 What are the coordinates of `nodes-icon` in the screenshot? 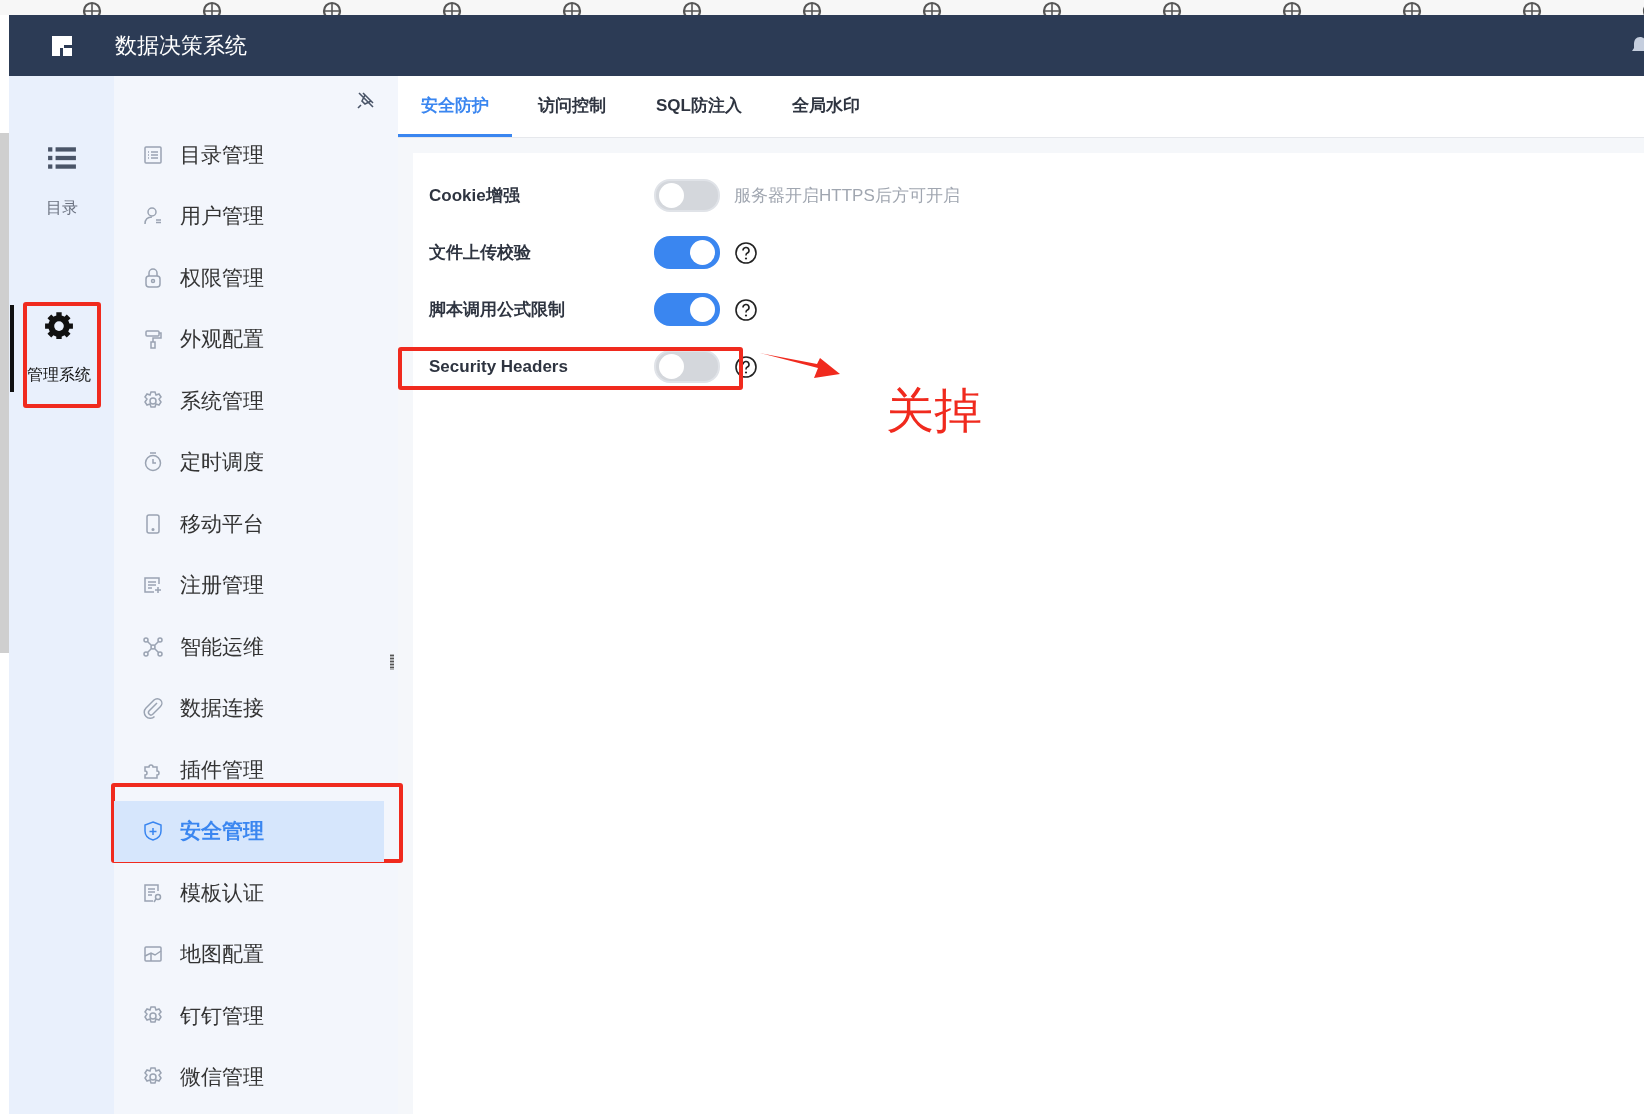 It's located at (153, 646).